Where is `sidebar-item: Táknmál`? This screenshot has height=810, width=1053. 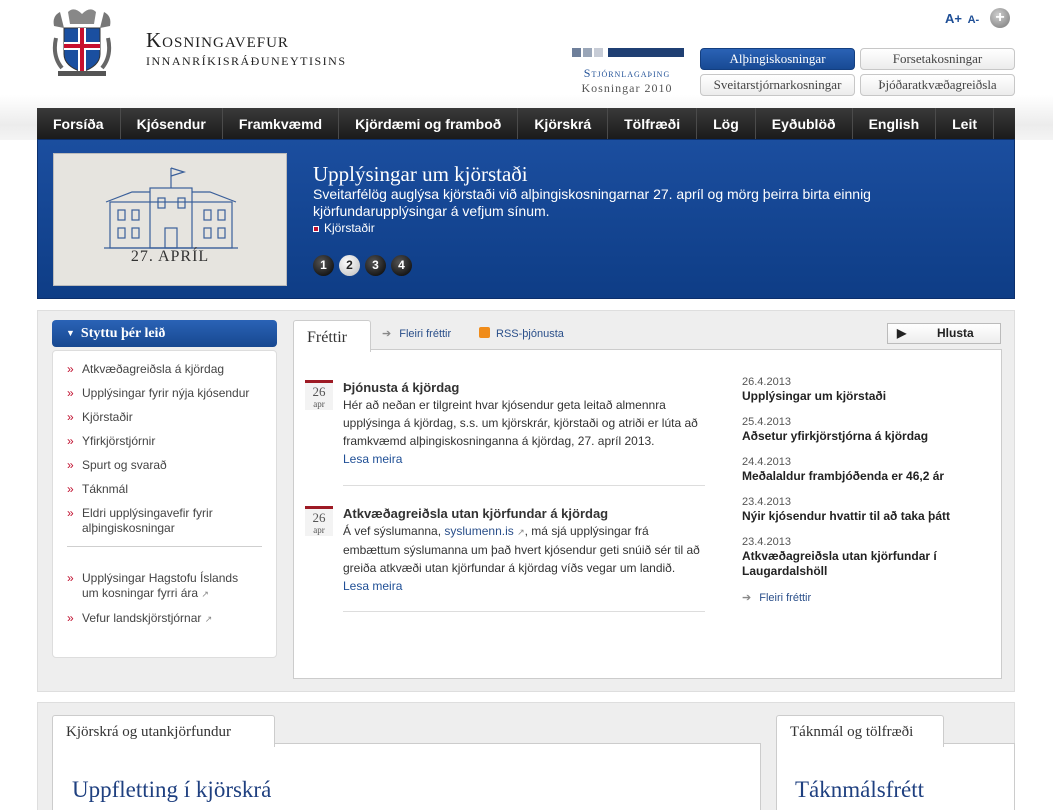
sidebar-item: Táknmál is located at coordinates (167, 489).